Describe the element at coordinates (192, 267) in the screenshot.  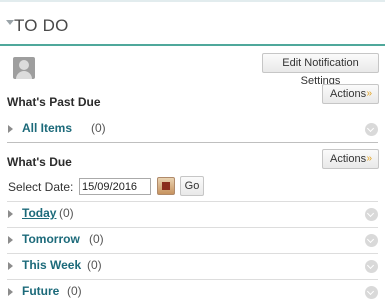
I see `list-item-this-week: This Week (0)` at that location.